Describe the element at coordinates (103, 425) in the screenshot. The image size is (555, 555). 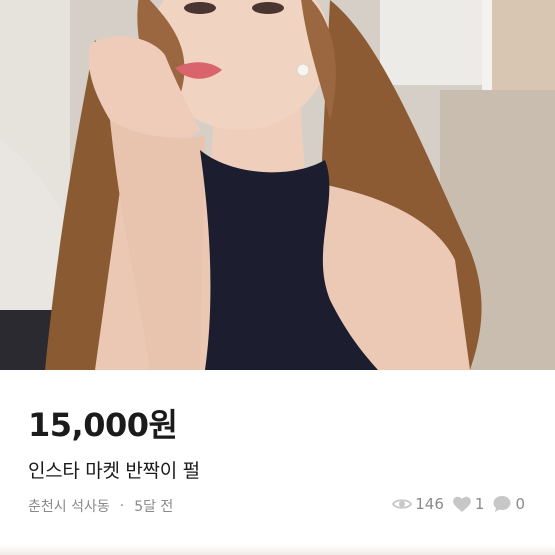
I see `listing-price: 15,000원` at that location.